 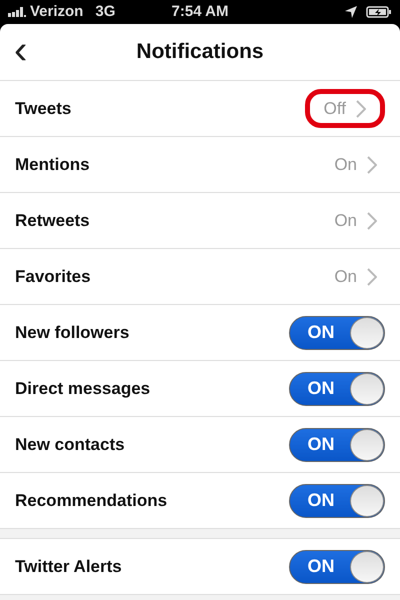 I want to click on row-label: Recommendations, so click(x=91, y=501).